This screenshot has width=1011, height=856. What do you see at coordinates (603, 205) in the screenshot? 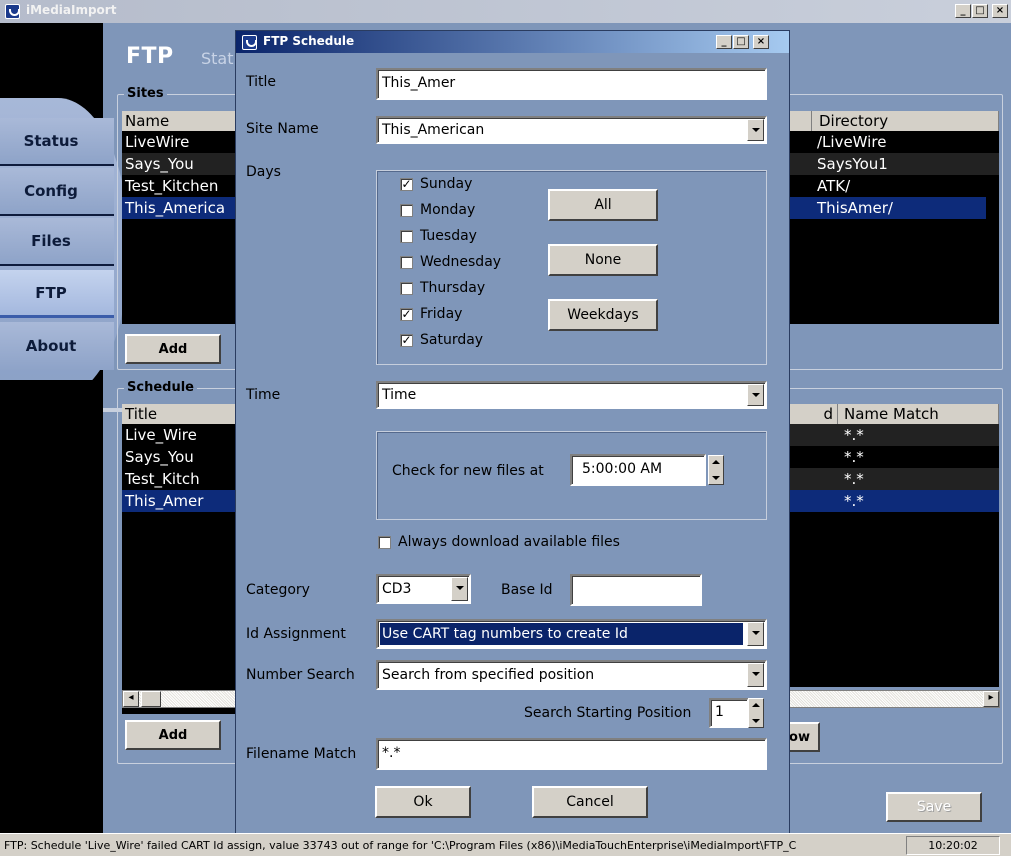
I see `all-days-button: All` at bounding box center [603, 205].